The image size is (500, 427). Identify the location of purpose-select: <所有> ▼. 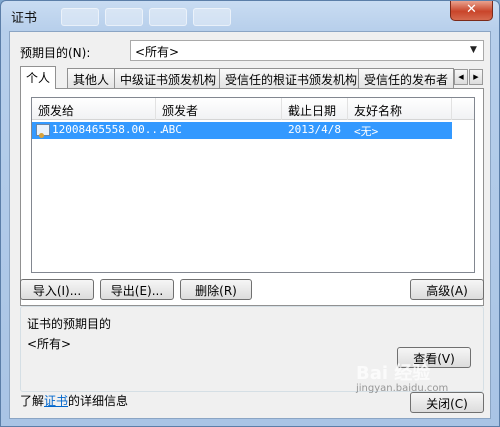
(307, 50).